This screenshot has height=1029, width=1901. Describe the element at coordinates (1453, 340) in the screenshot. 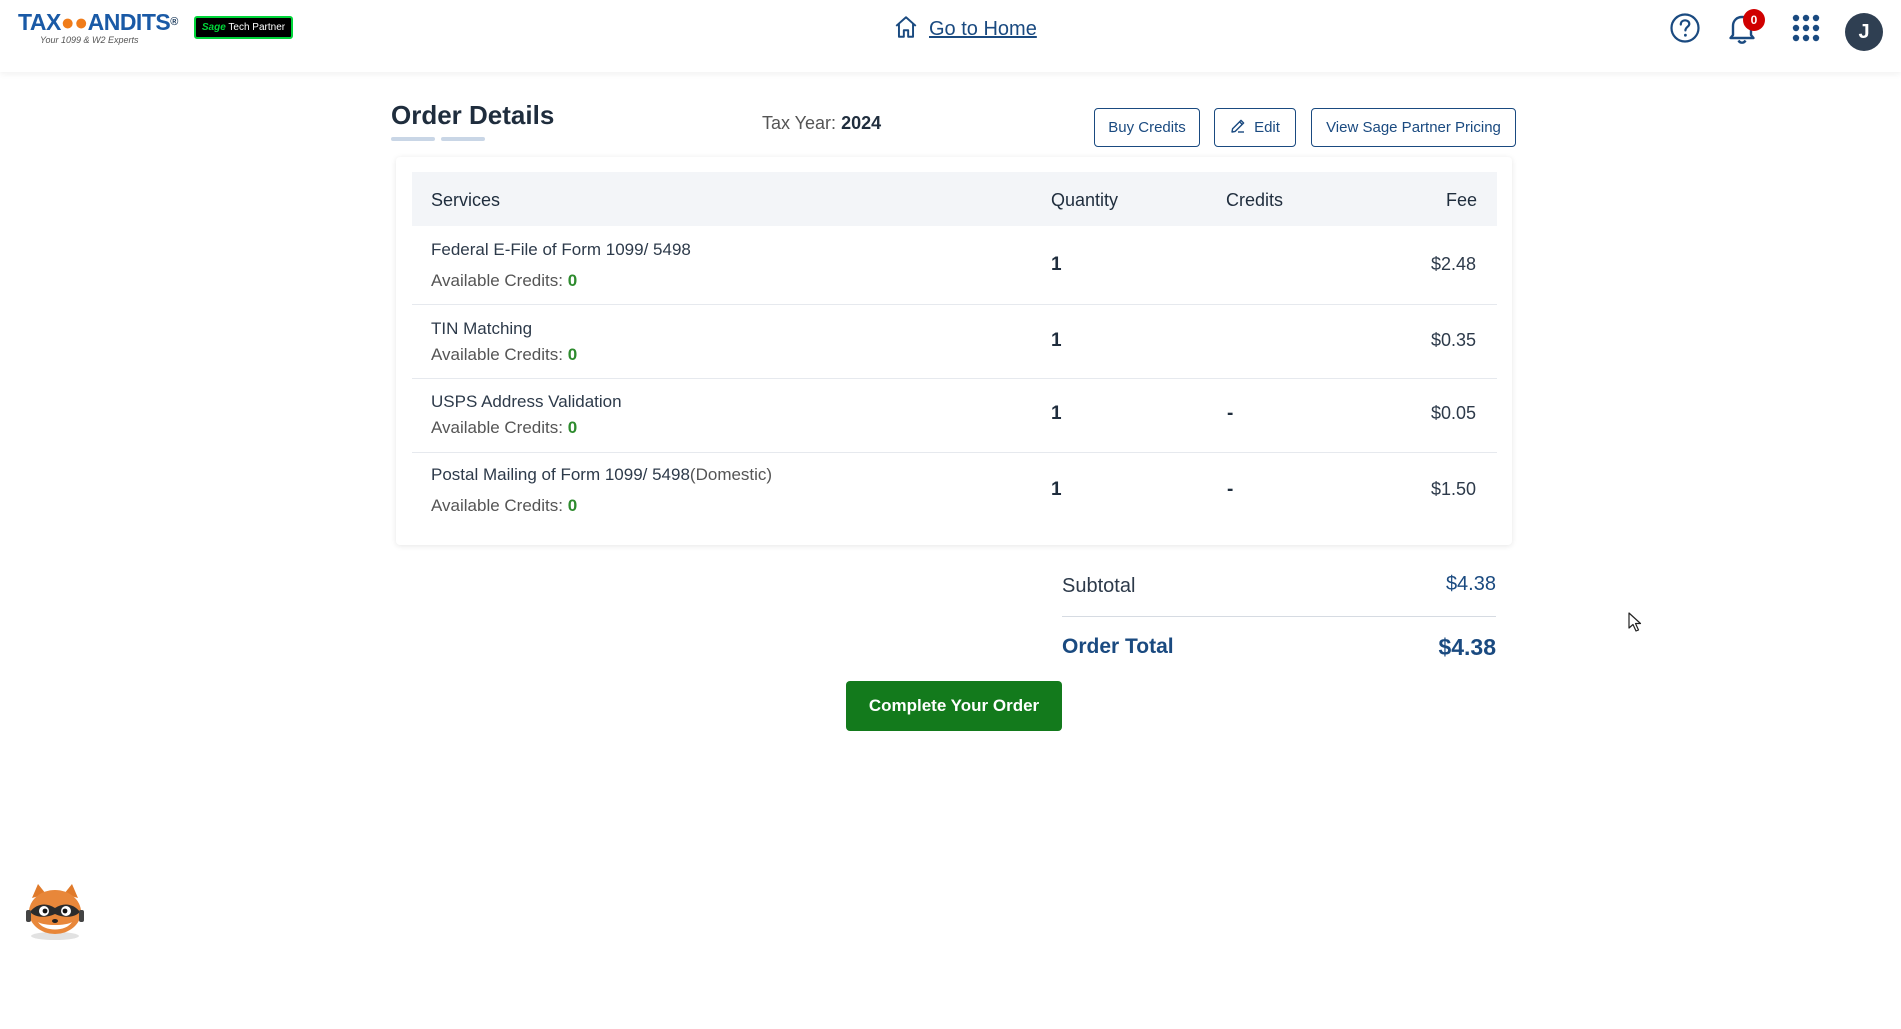

I see `fee-value: $0.35` at that location.